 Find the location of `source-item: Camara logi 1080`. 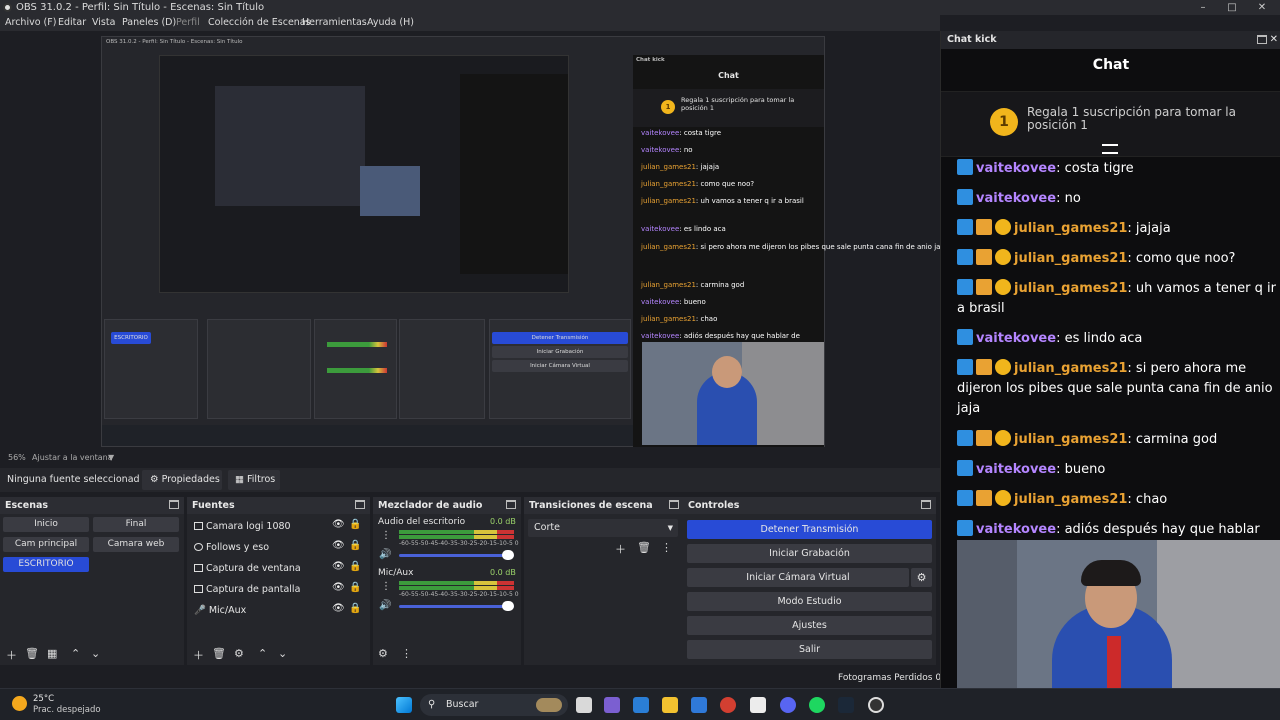

source-item: Camara logi 1080 is located at coordinates (274, 526).